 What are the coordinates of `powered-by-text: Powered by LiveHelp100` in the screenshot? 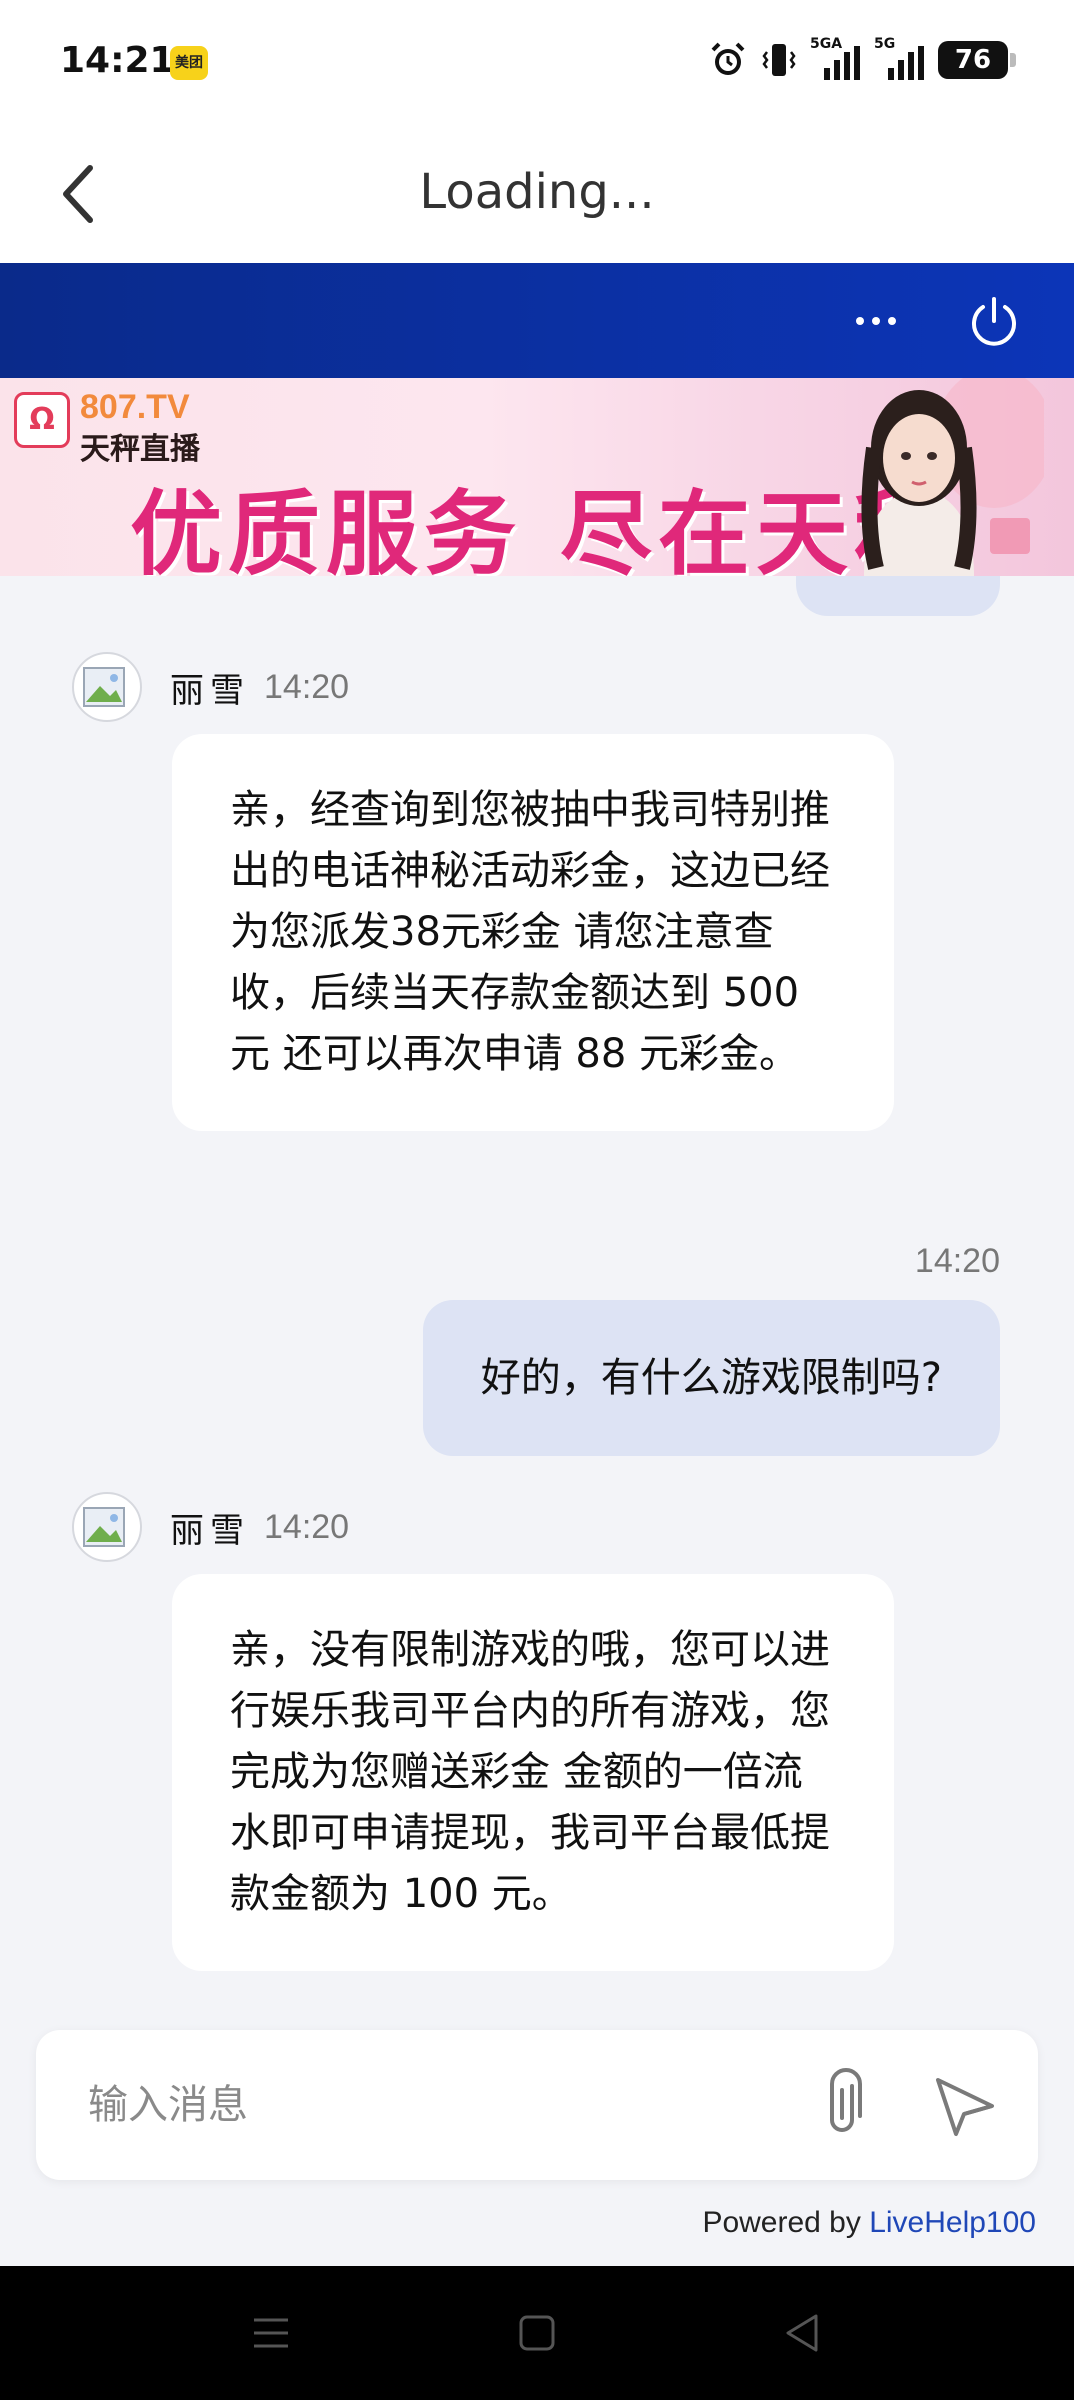 It's located at (869, 2223).